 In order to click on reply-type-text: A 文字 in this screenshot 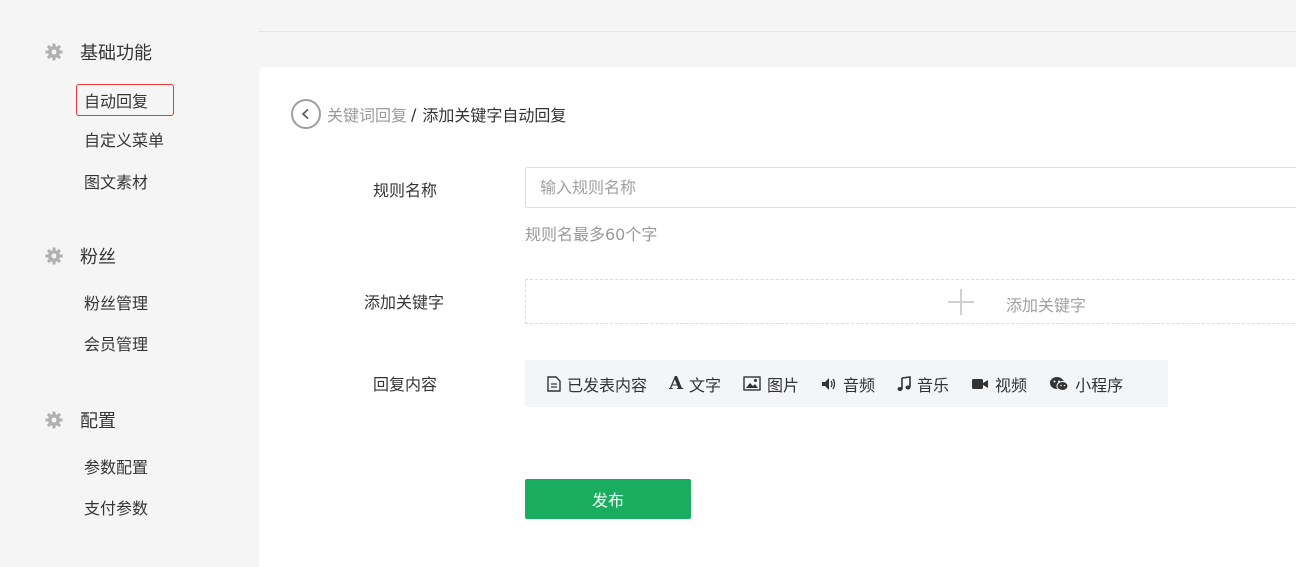, I will do `click(695, 384)`.